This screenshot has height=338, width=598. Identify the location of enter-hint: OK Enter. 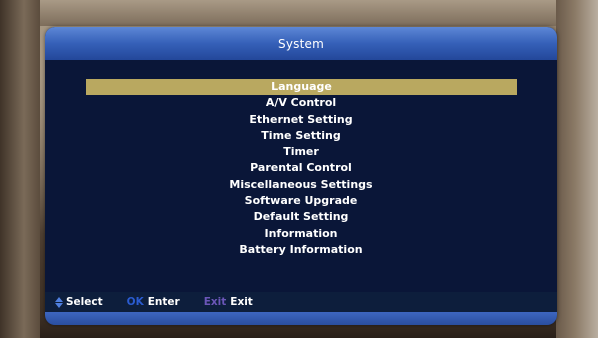
(153, 302).